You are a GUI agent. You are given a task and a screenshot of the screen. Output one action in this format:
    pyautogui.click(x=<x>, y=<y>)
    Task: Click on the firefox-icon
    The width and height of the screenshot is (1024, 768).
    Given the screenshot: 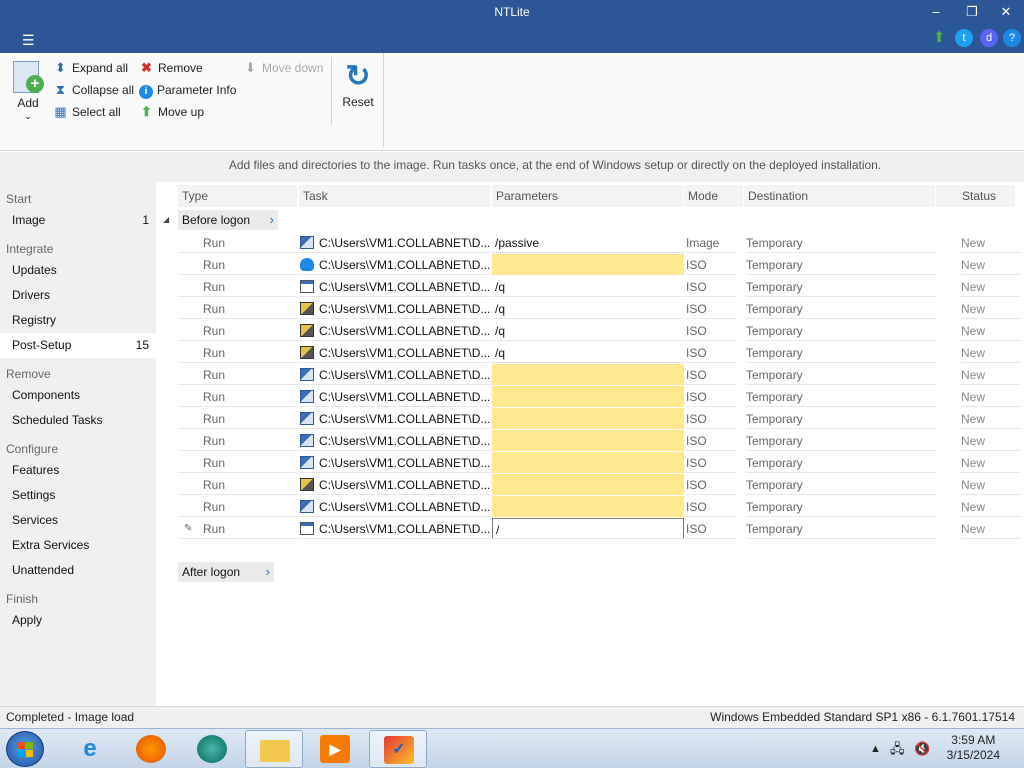 What is the action you would take?
    pyautogui.click(x=151, y=749)
    